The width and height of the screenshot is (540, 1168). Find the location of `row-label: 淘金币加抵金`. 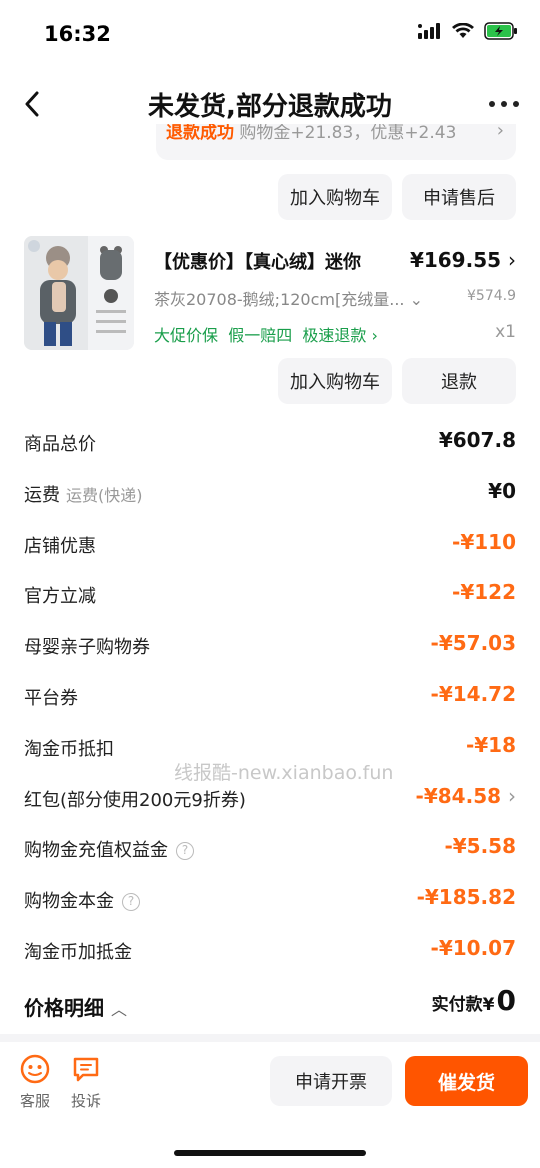

row-label: 淘金币加抵金 is located at coordinates (78, 952).